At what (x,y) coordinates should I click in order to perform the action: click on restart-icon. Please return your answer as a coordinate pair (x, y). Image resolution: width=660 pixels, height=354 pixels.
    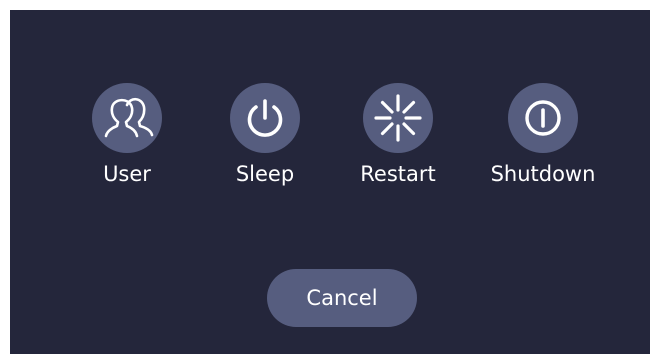
    Looking at the image, I should click on (398, 118).